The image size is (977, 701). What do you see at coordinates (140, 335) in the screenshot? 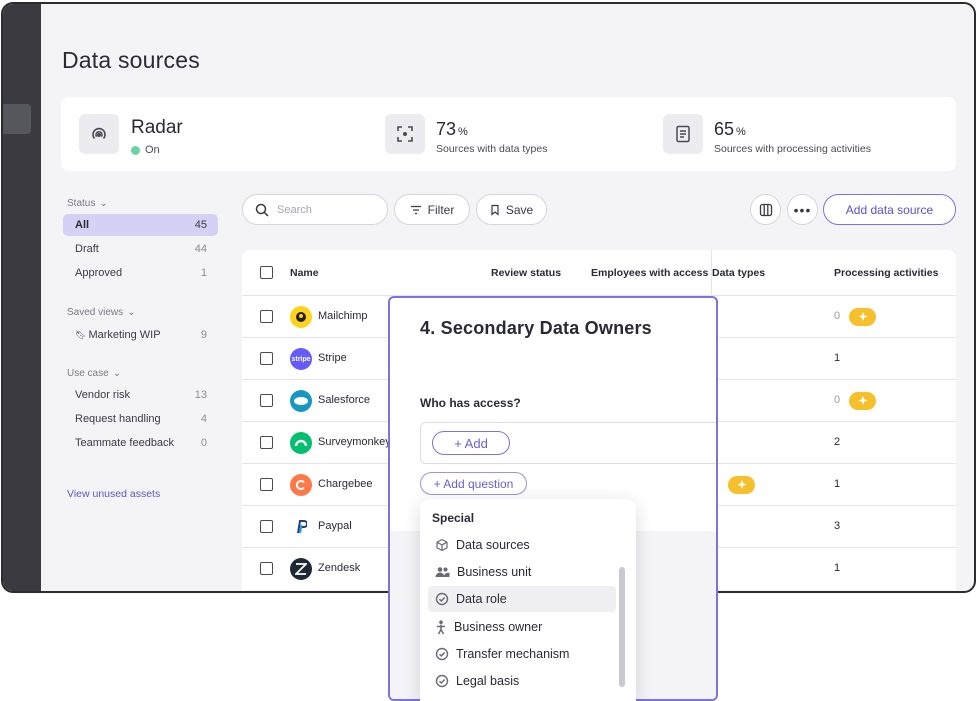
I see `sidebar-item-marketing-wip: 🔖︎ Marketing WIP 9` at bounding box center [140, 335].